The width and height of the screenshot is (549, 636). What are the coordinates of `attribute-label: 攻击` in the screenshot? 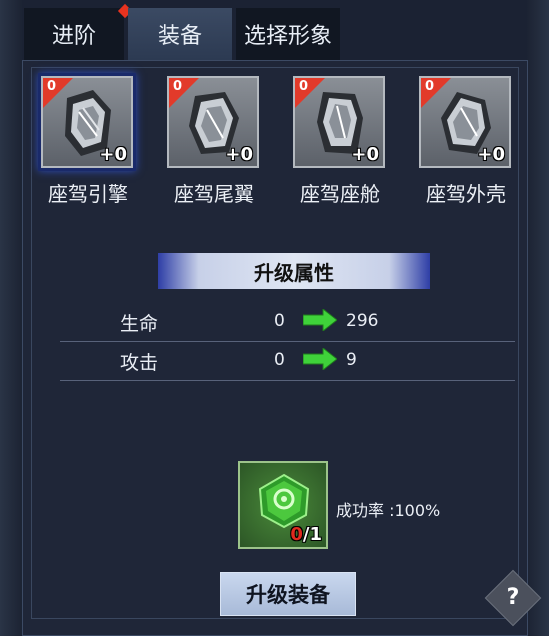 It's located at (139, 363).